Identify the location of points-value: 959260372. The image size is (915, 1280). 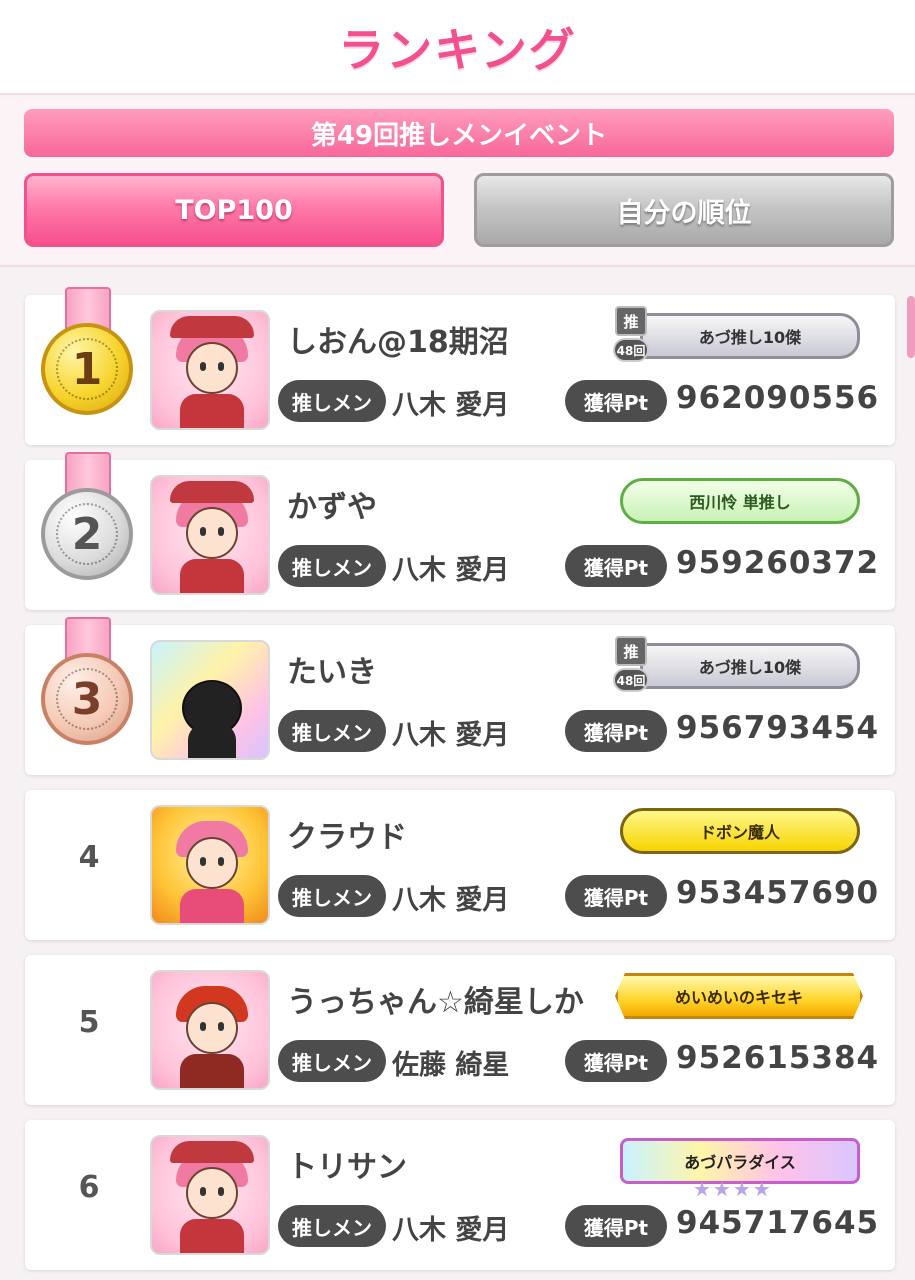
(778, 563).